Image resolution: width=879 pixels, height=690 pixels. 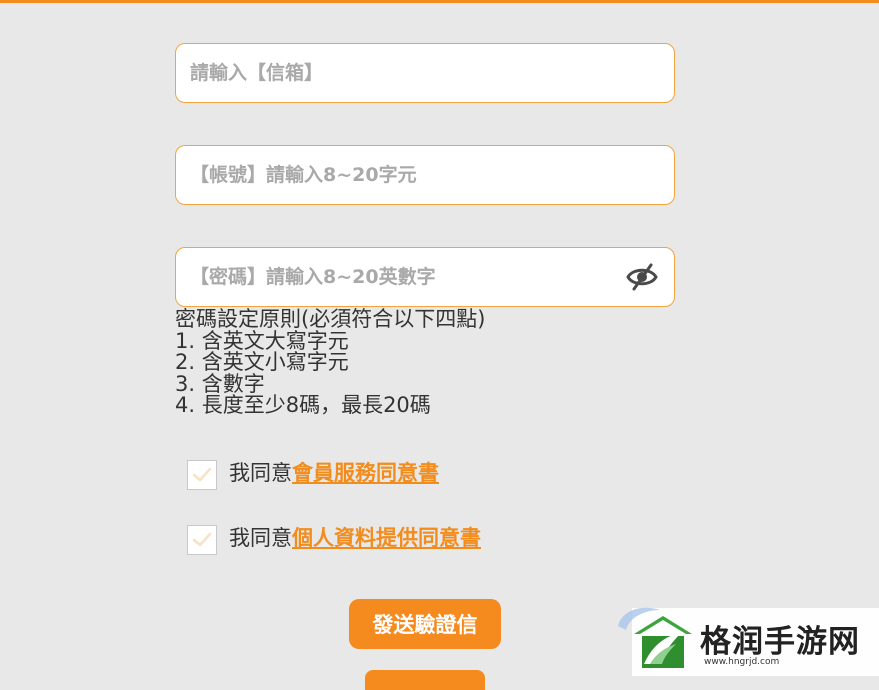 I want to click on watermark-logo-icon, so click(x=663, y=642).